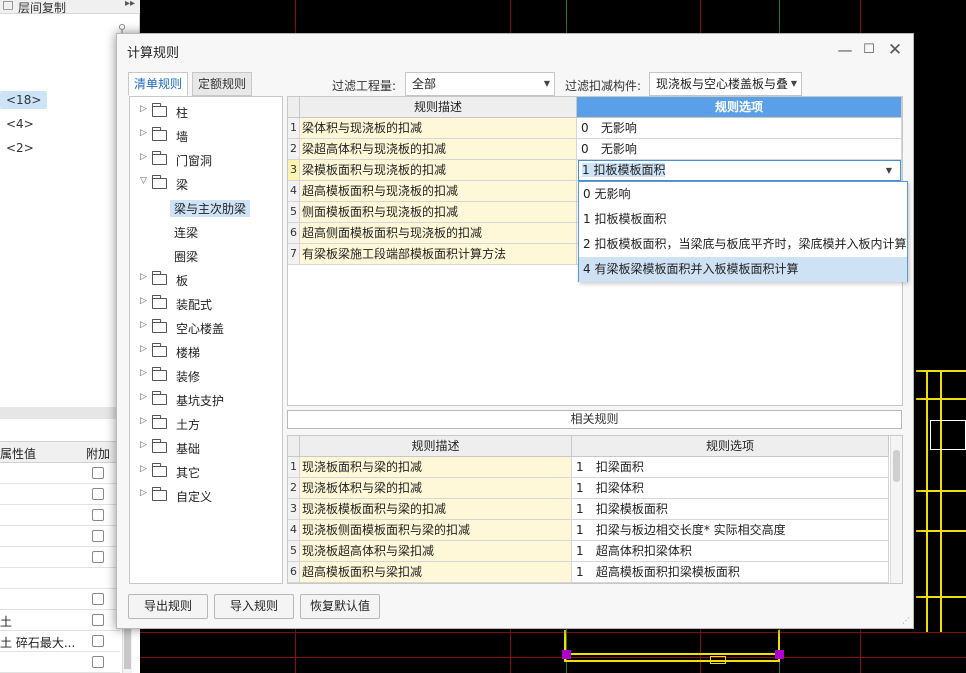  What do you see at coordinates (845, 50) in the screenshot?
I see `minimize-icon: —` at bounding box center [845, 50].